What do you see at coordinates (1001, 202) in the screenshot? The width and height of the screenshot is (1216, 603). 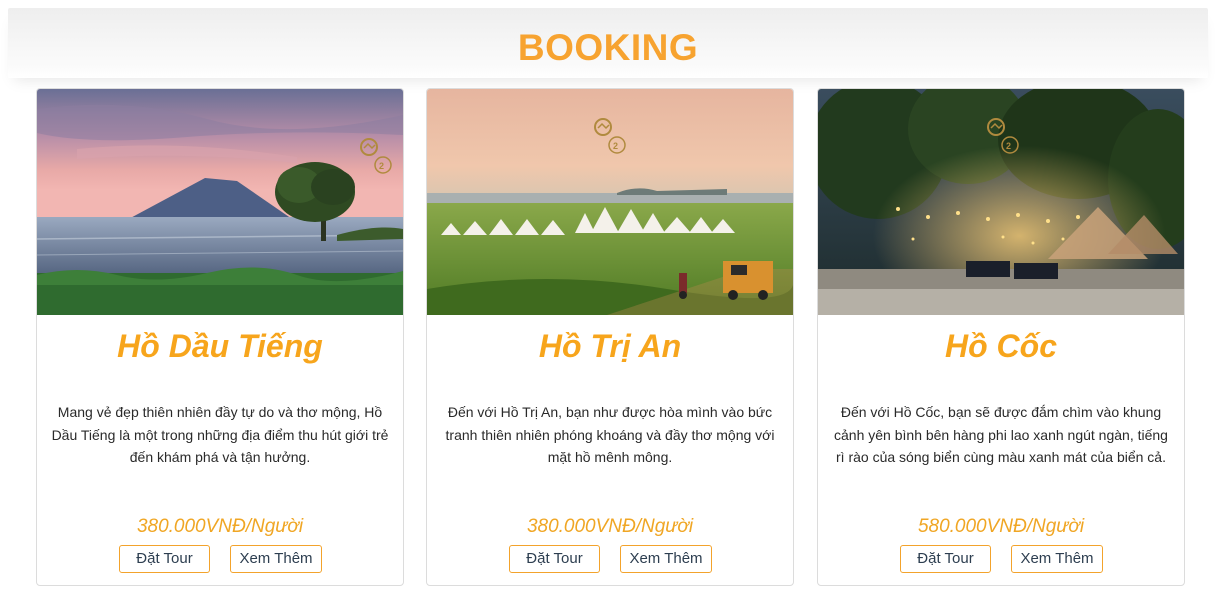 I see `tour-image-ho-coc: 2` at bounding box center [1001, 202].